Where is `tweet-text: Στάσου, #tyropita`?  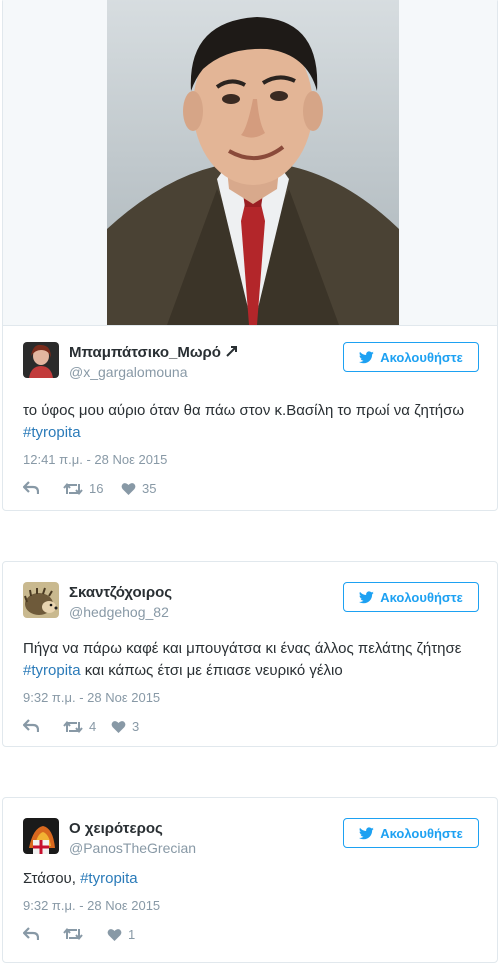
tweet-text: Στάσου, #tyropita is located at coordinates (80, 878).